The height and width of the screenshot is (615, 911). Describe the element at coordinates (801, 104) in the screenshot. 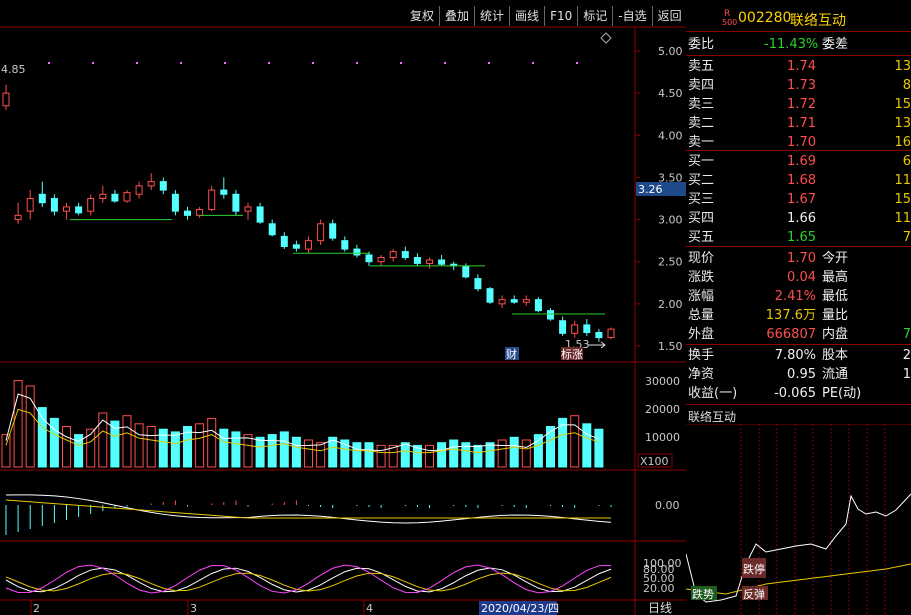

I see `sell-3-price: 1.72` at that location.